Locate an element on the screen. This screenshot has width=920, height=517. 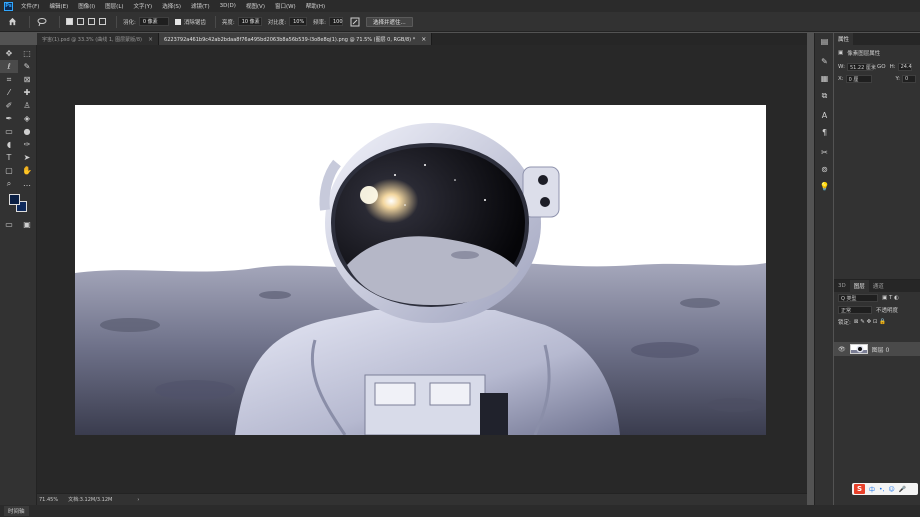
tools-preset-icon: ✂ is located at coordinates (824, 152).